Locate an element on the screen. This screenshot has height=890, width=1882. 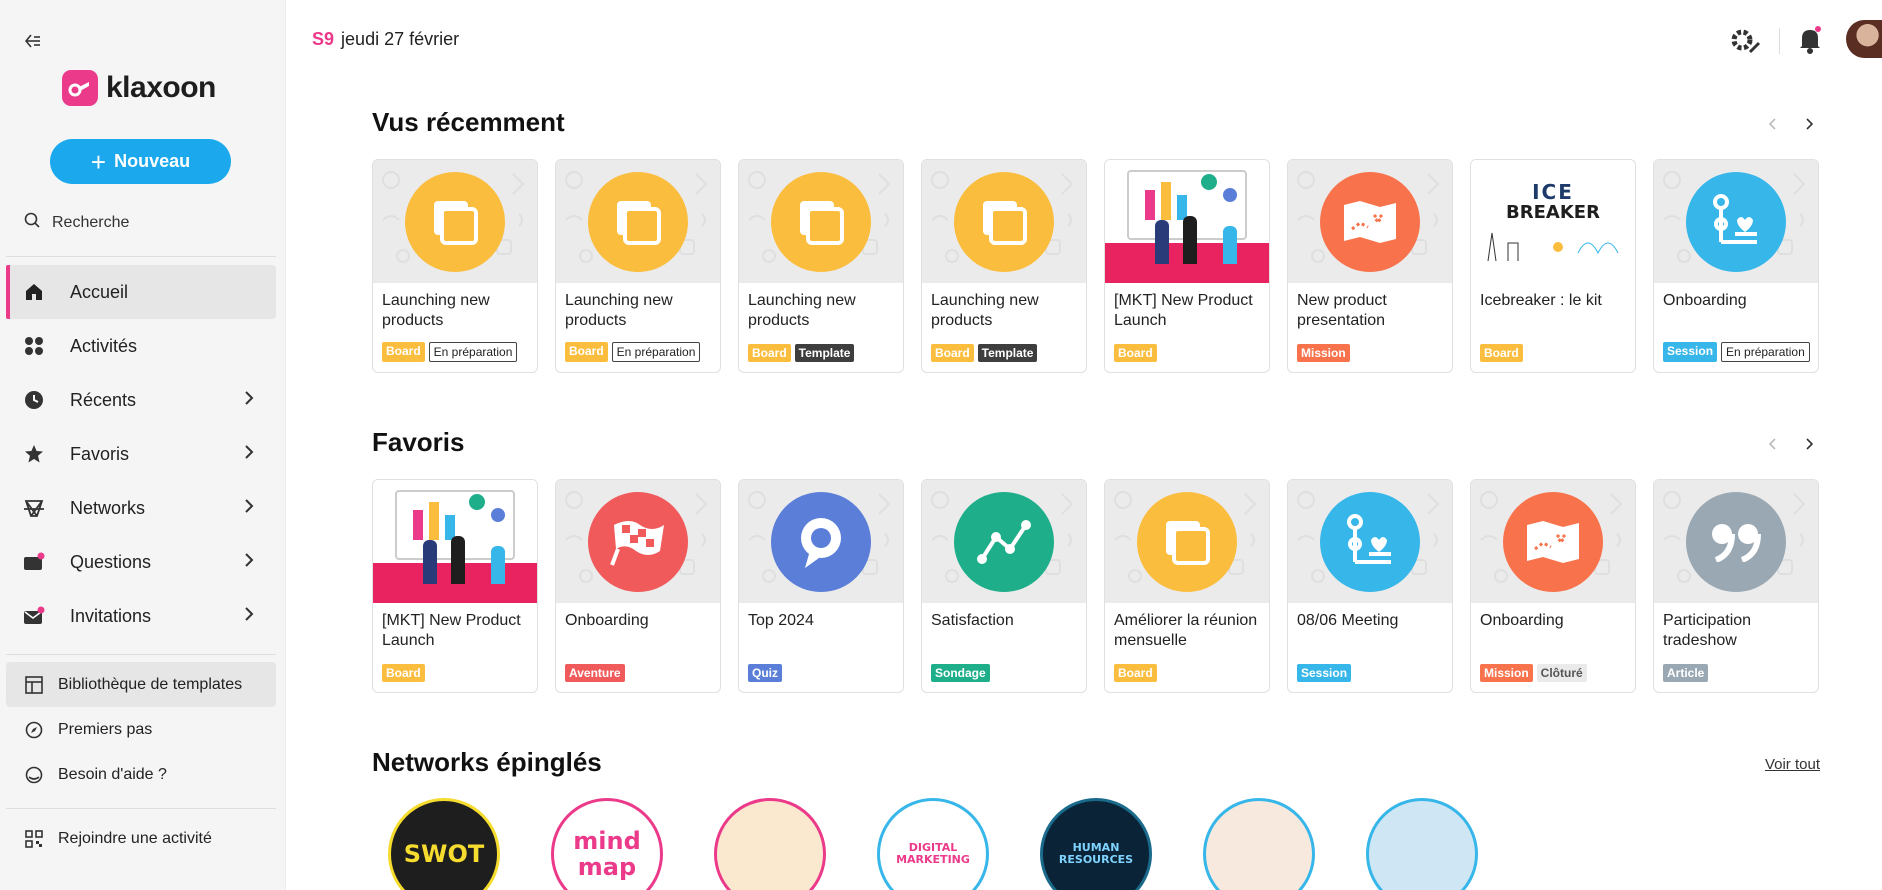
sidebar-item-premiers-pas: Premiers pas is located at coordinates (141, 729).